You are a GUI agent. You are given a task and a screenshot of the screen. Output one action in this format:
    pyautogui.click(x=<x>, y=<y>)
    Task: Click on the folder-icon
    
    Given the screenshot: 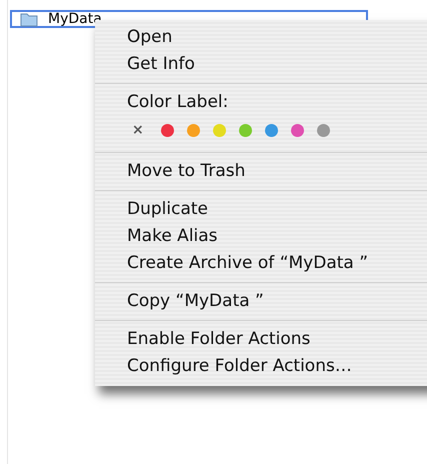 What is the action you would take?
    pyautogui.click(x=29, y=19)
    